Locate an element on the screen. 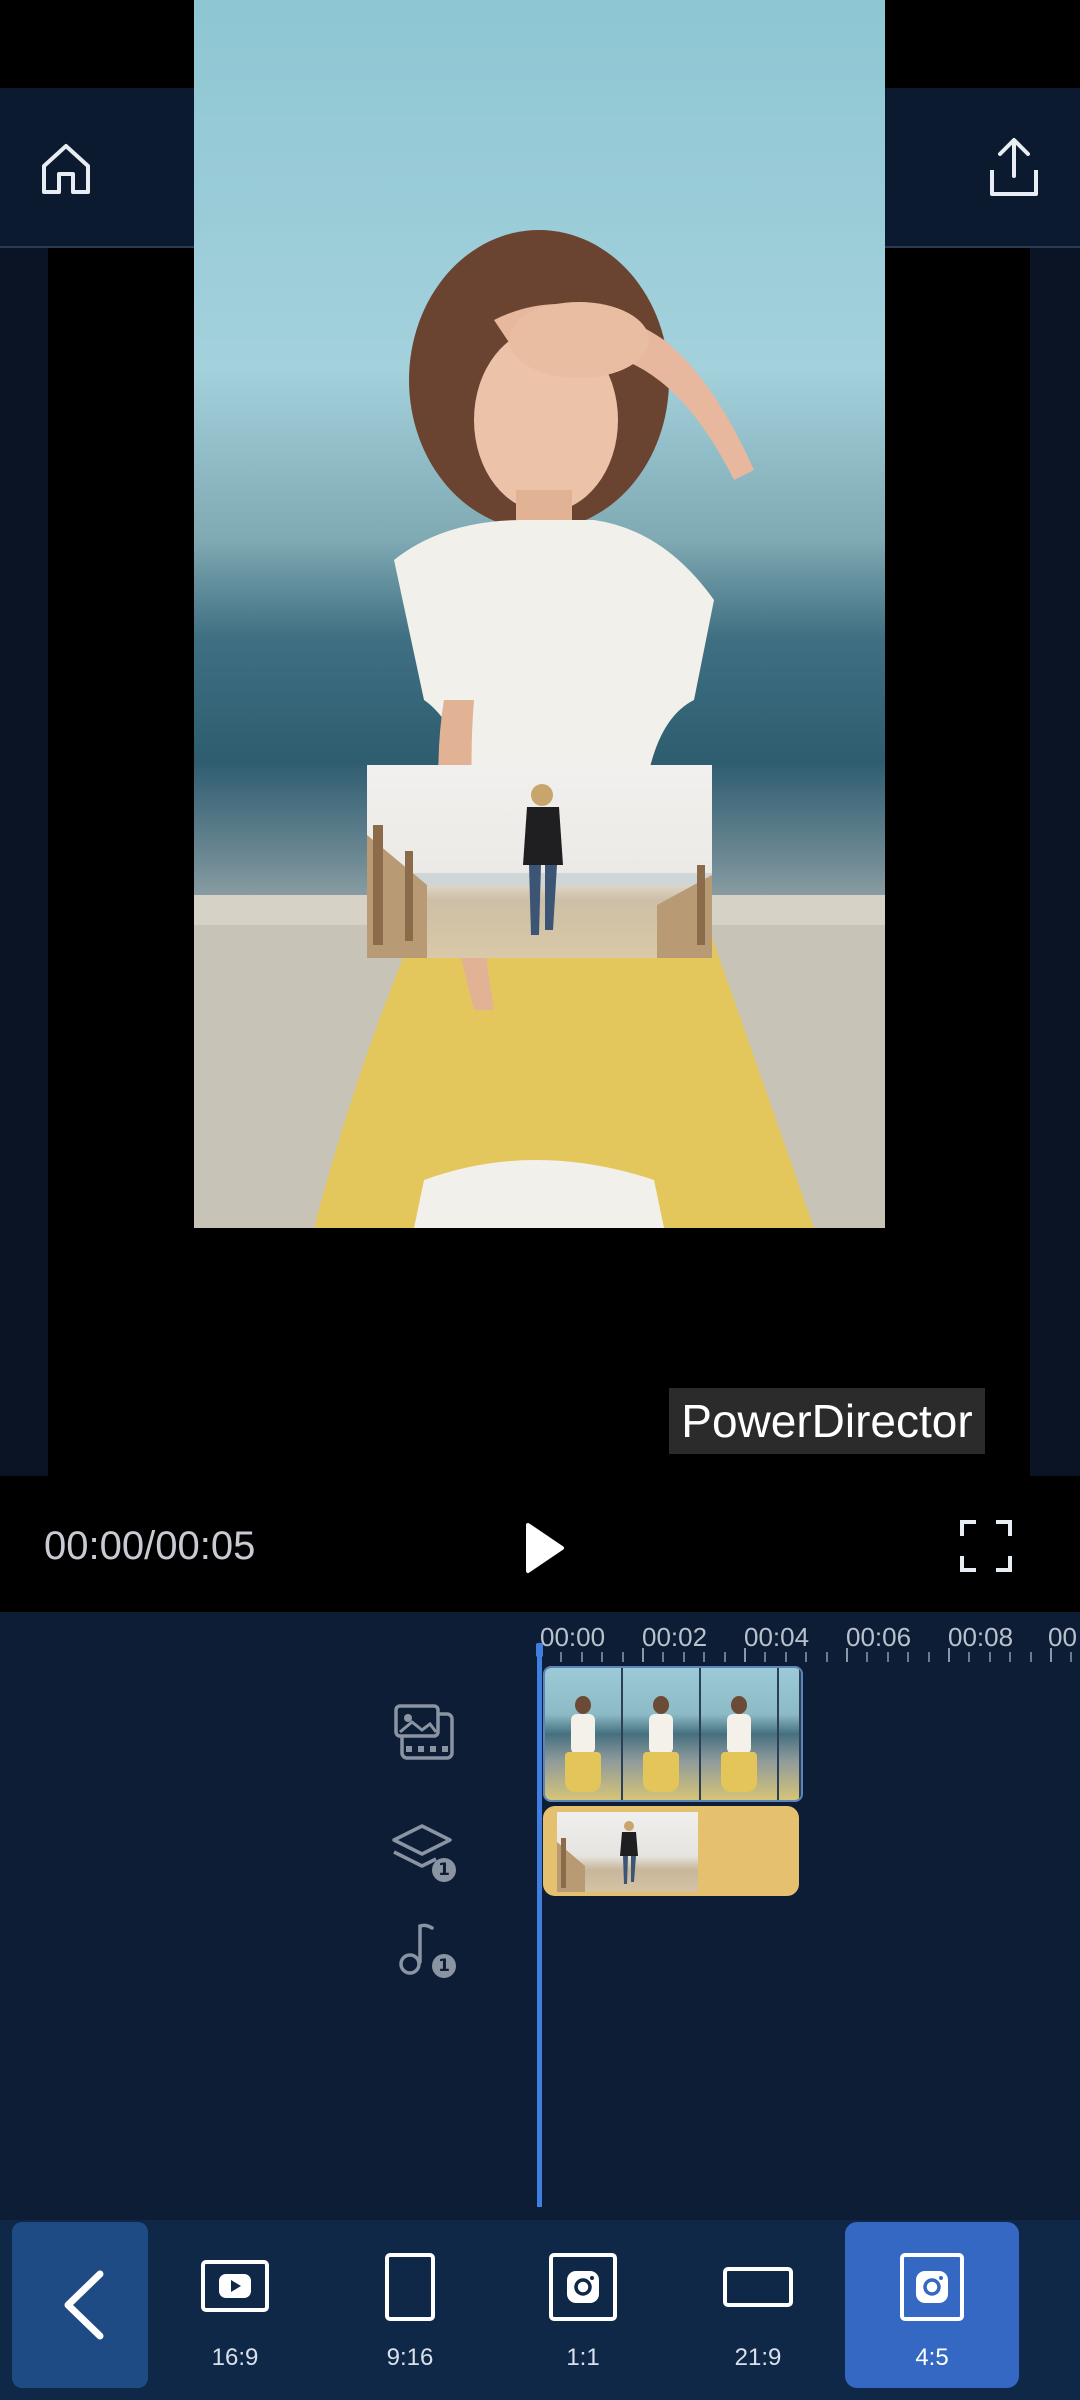  overlay-count-badge: 1 is located at coordinates (444, 1870).